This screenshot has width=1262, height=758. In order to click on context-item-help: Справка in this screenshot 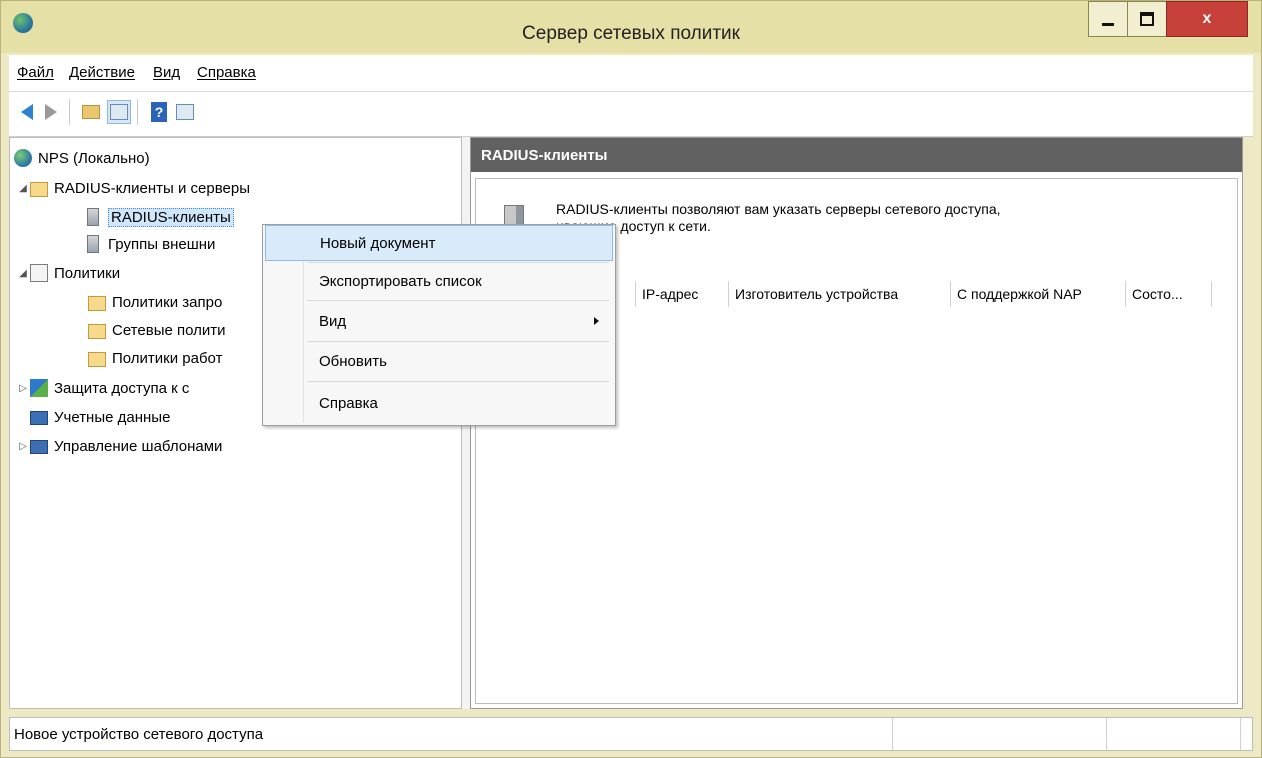, I will do `click(439, 403)`.